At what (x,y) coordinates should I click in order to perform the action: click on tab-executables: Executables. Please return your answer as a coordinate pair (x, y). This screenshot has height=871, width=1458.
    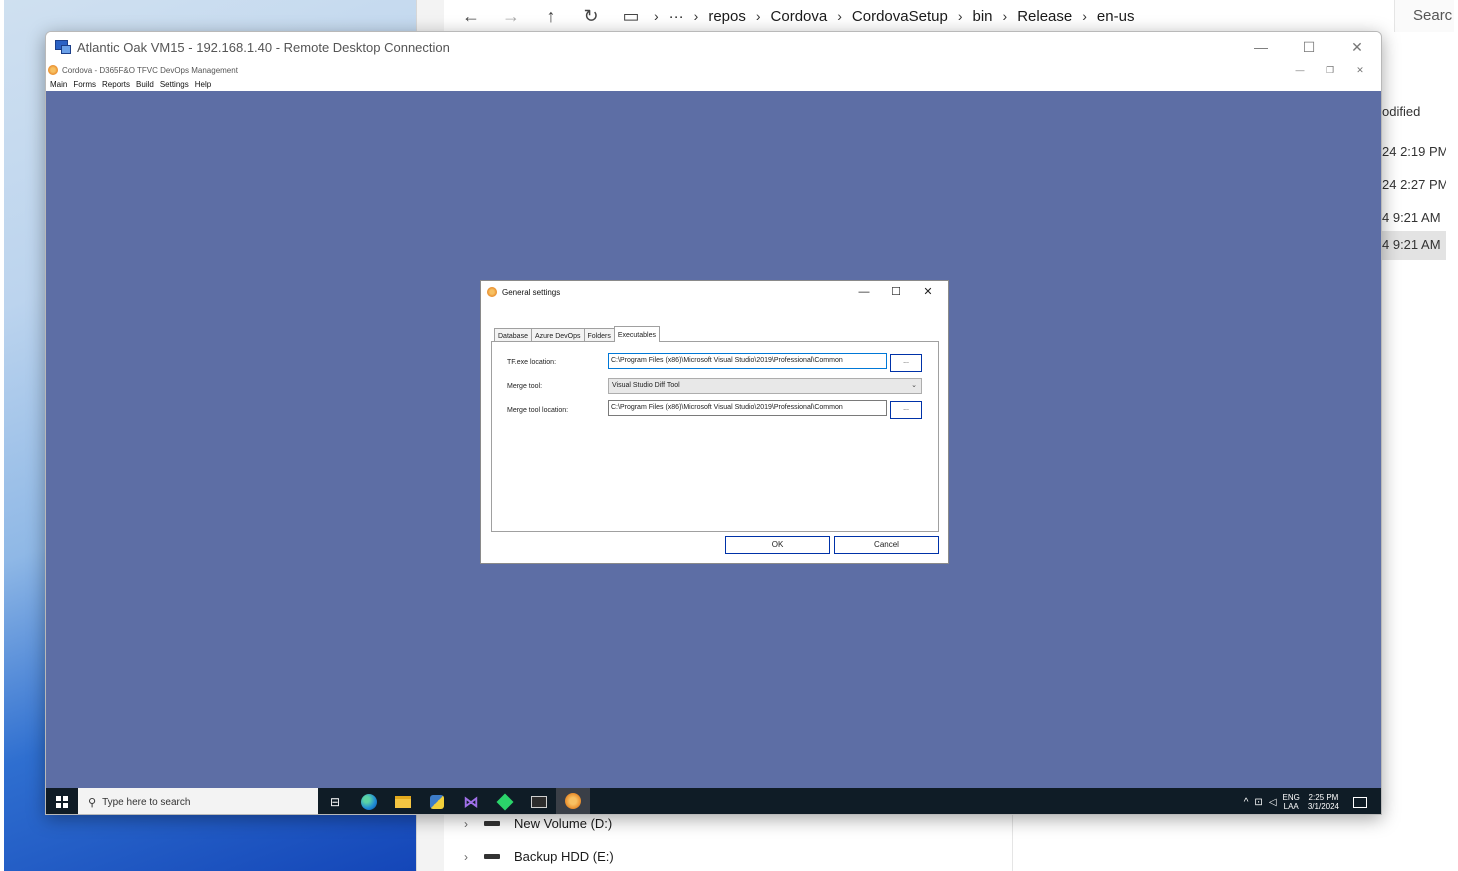
    Looking at the image, I should click on (636, 334).